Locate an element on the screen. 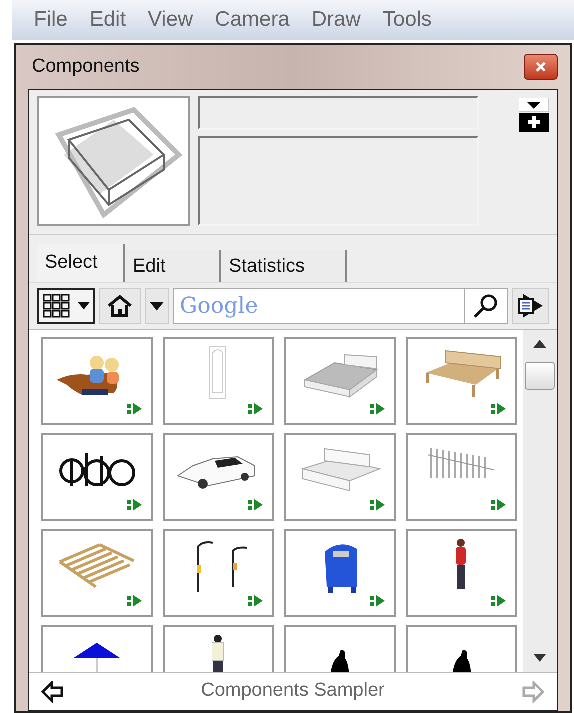 Image resolution: width=574 pixels, height=713 pixels. menu-item: File is located at coordinates (51, 20).